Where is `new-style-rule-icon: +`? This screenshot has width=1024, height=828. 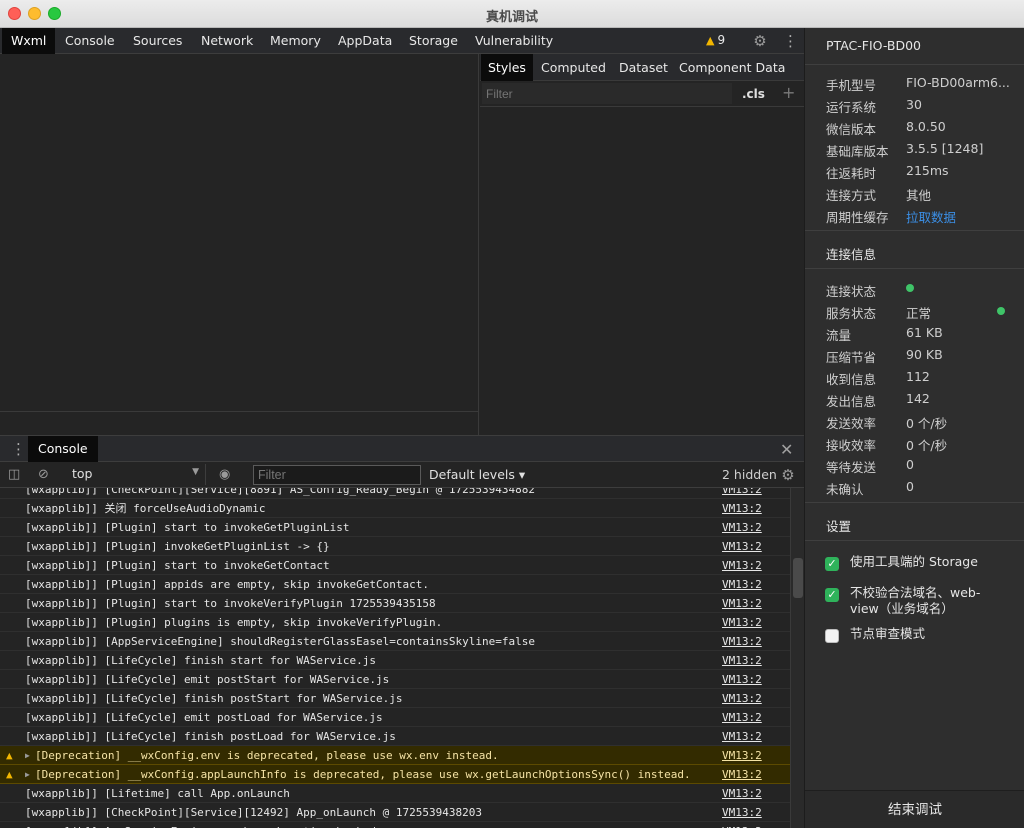
new-style-rule-icon: + is located at coordinates (788, 92).